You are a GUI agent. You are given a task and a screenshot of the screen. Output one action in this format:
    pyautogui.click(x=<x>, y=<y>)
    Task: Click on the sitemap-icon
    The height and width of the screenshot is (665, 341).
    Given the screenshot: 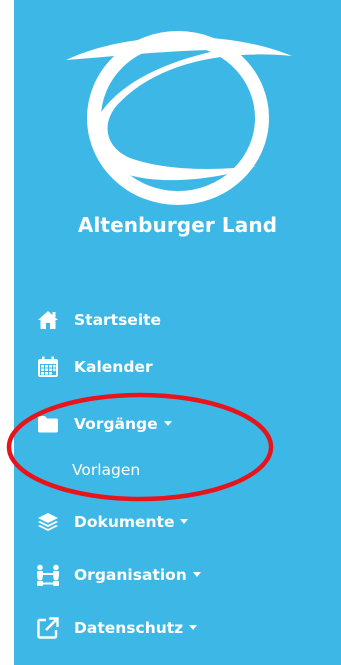 What is the action you would take?
    pyautogui.click(x=48, y=575)
    